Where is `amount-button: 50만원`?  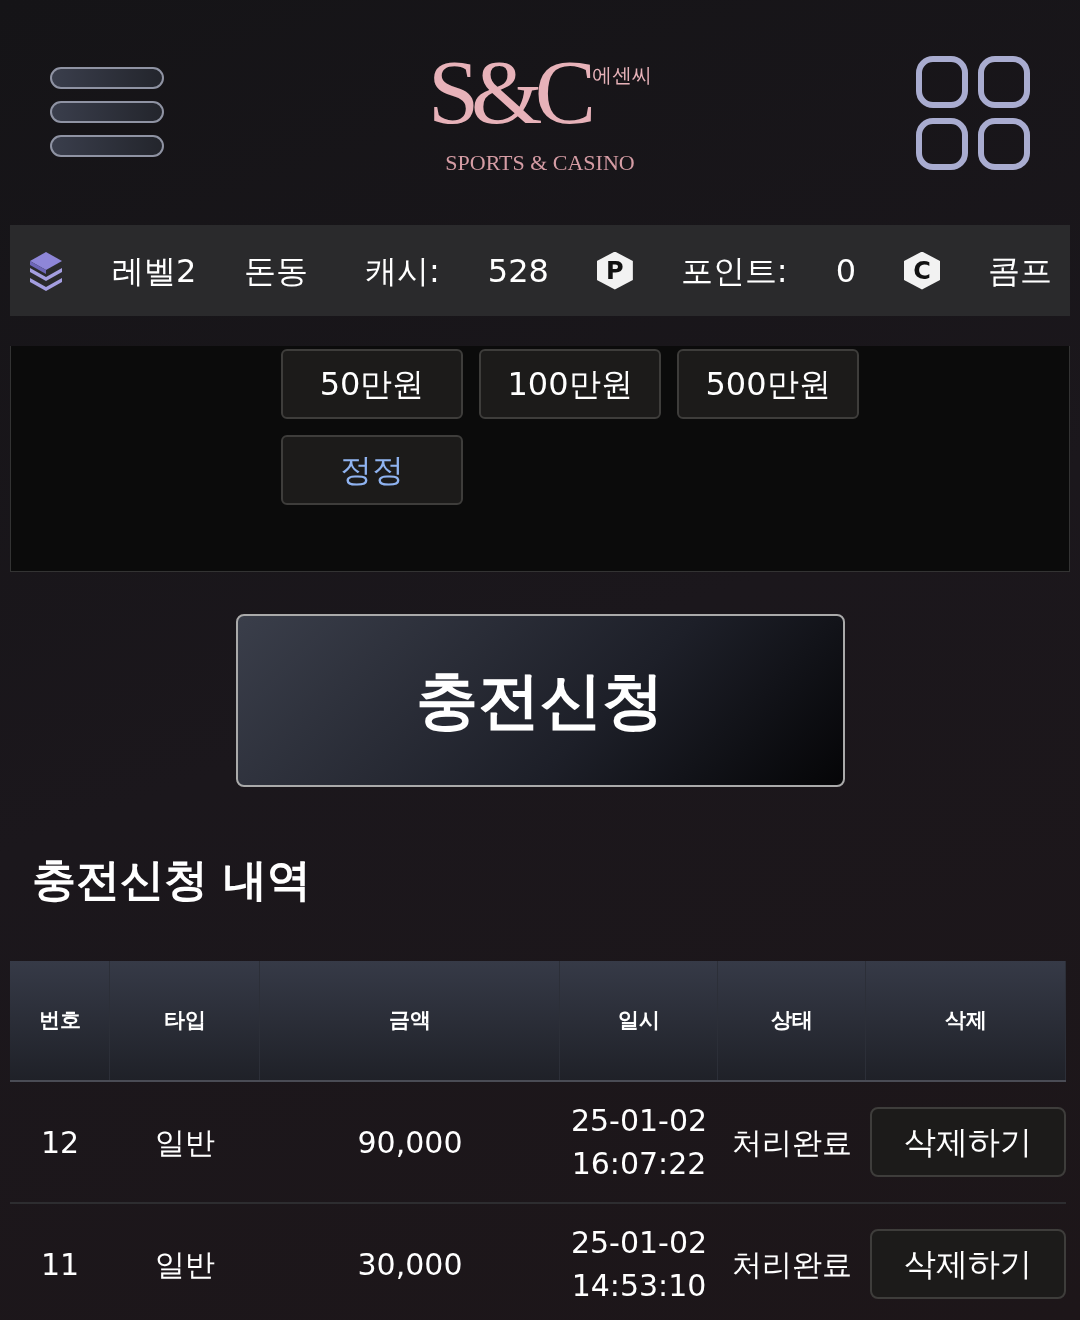
amount-button: 50만원 is located at coordinates (372, 384).